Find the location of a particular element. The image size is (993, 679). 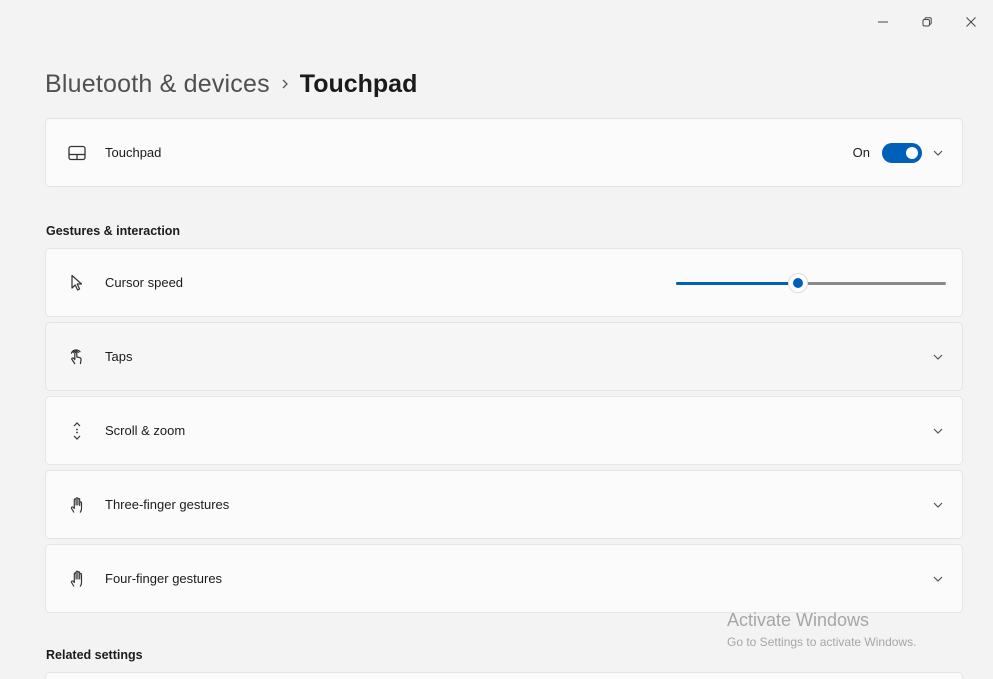

three-finger-label: Three-finger gestures is located at coordinates (167, 504).